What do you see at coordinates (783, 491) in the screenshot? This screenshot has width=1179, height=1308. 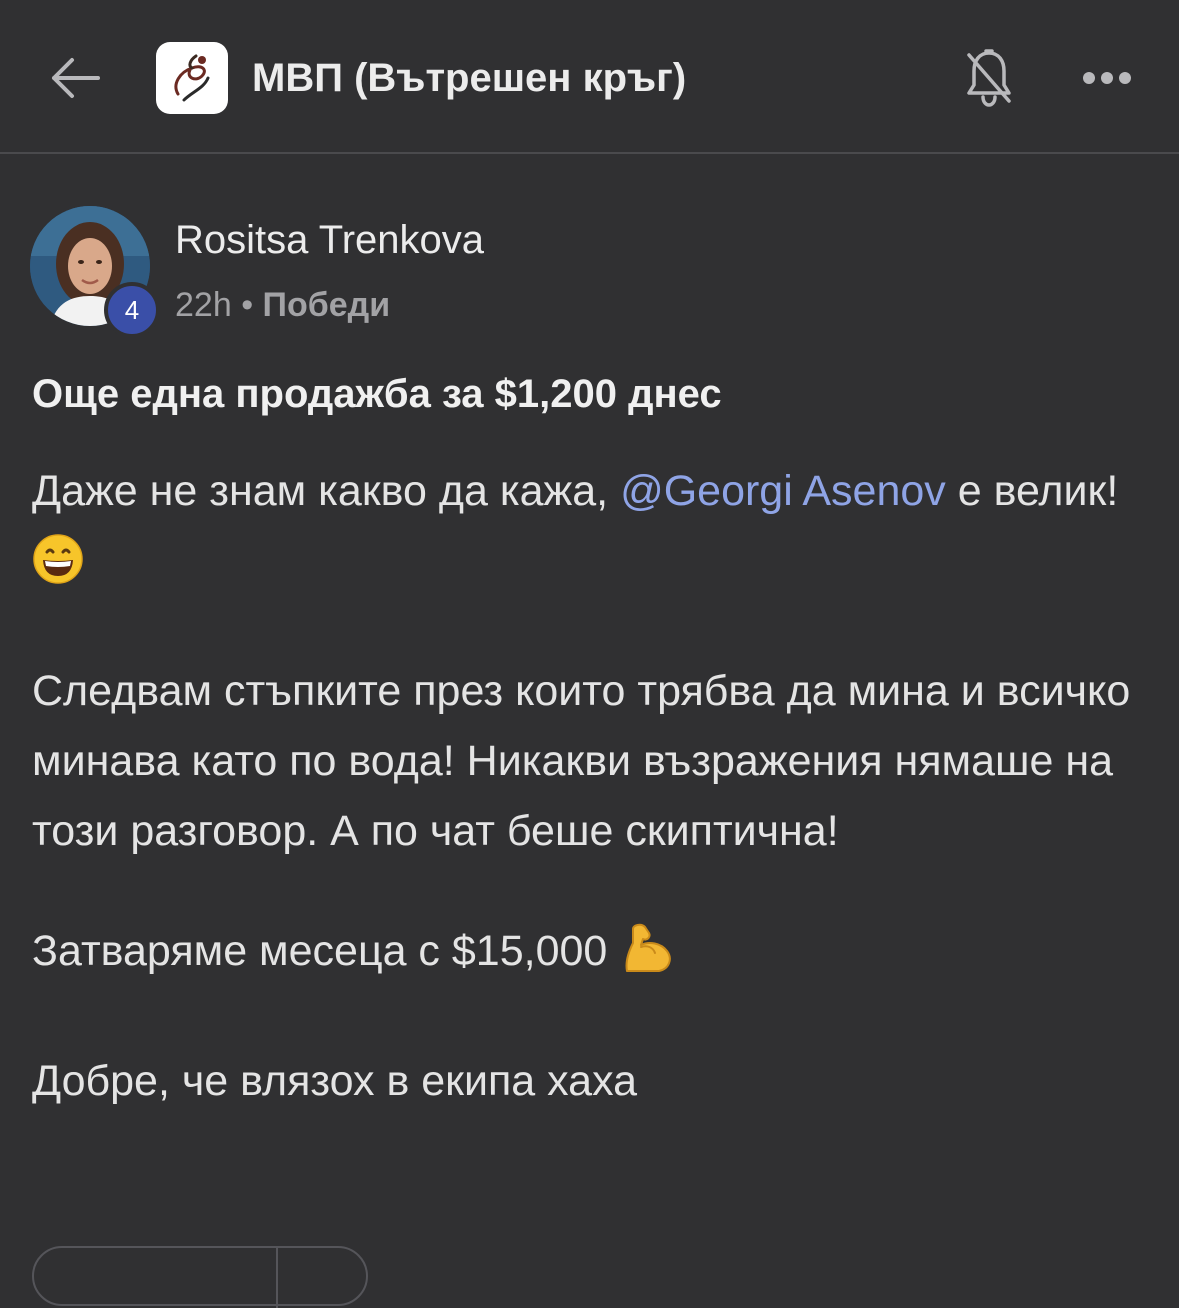 I see `user-mention-link: @Georgi Asenov` at bounding box center [783, 491].